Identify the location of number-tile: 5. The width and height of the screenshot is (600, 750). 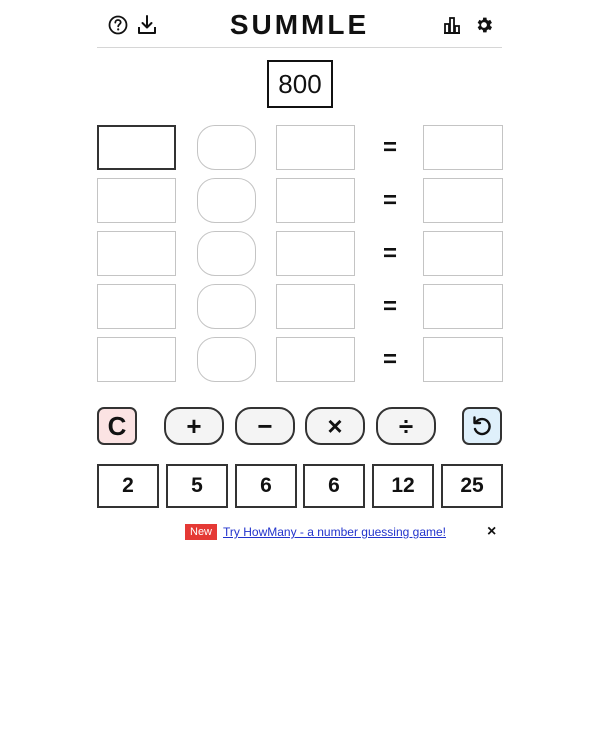
(197, 486).